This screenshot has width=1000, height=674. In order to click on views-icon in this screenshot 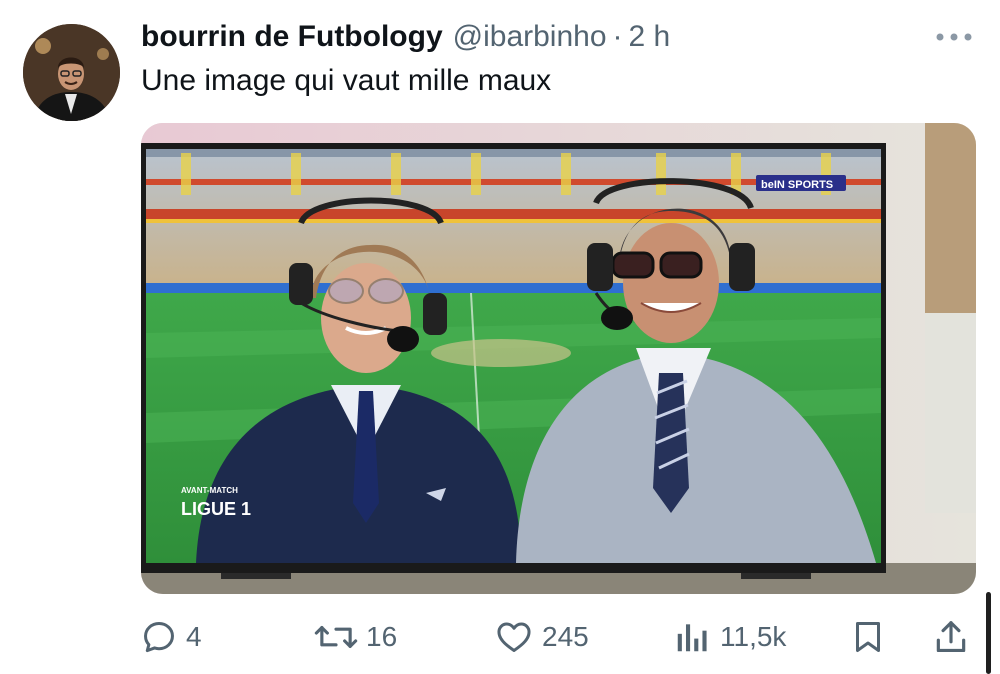, I will do `click(692, 638)`.